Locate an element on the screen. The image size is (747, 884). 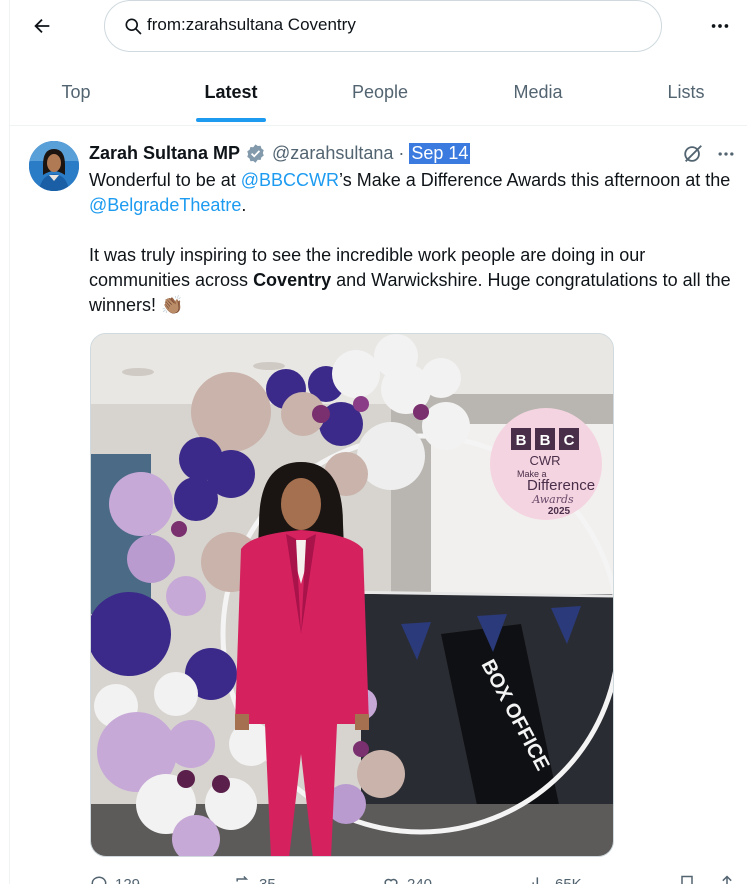
bookmark-button is located at coordinates (687, 879).